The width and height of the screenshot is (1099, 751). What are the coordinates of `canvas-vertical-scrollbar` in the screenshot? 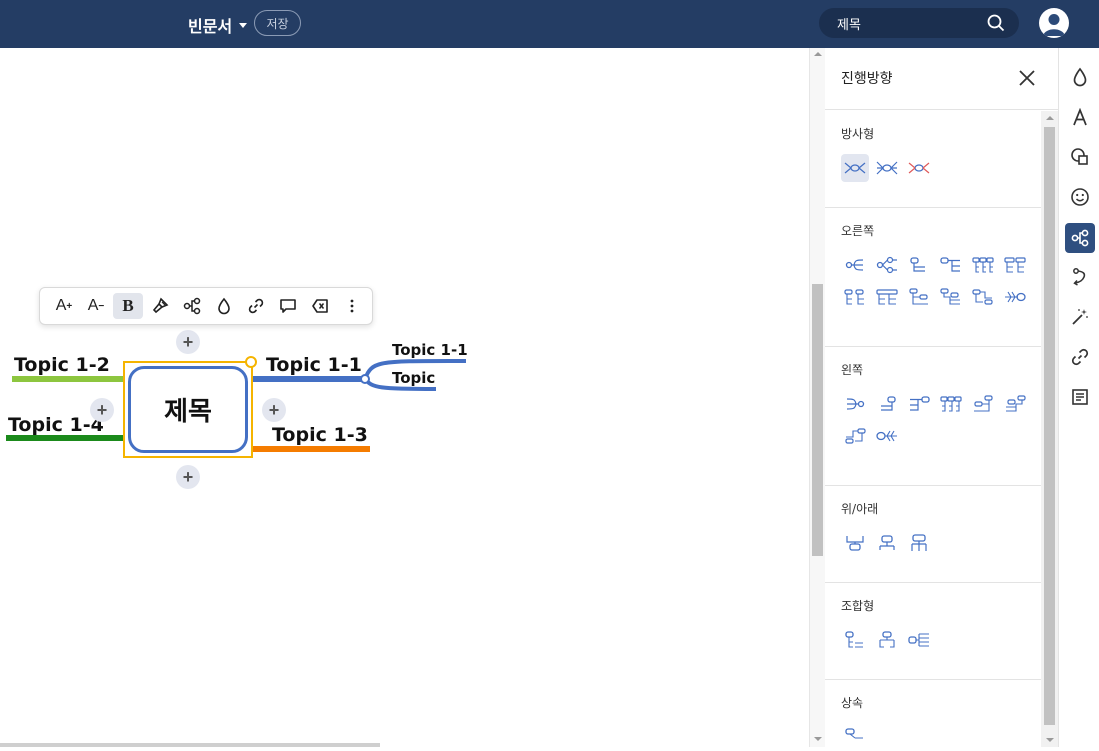 It's located at (817, 397).